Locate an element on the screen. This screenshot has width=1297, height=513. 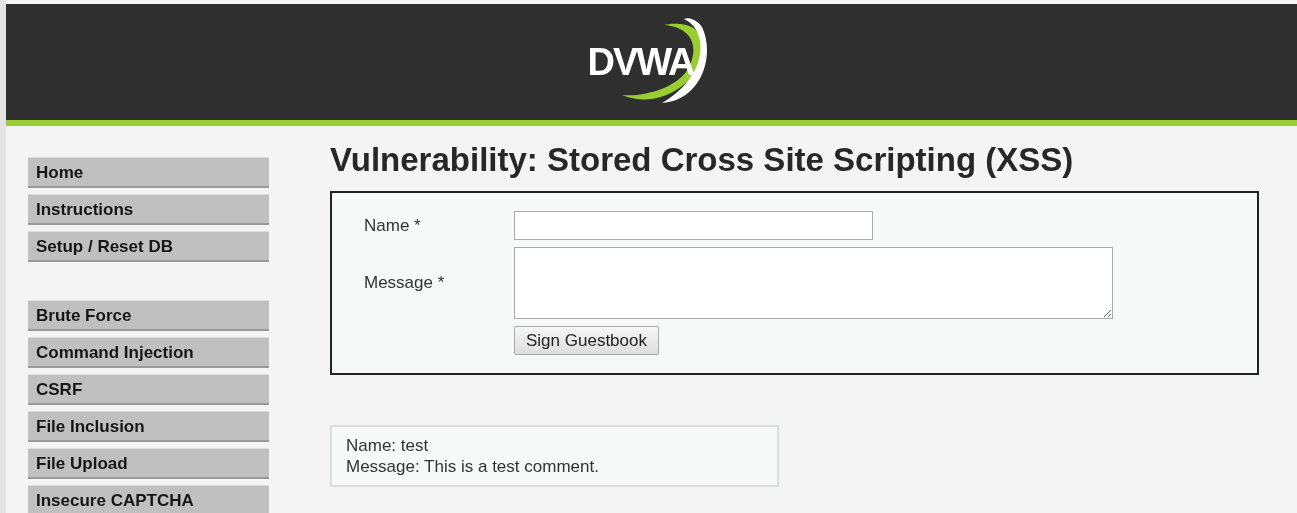
name-input is located at coordinates (693, 225).